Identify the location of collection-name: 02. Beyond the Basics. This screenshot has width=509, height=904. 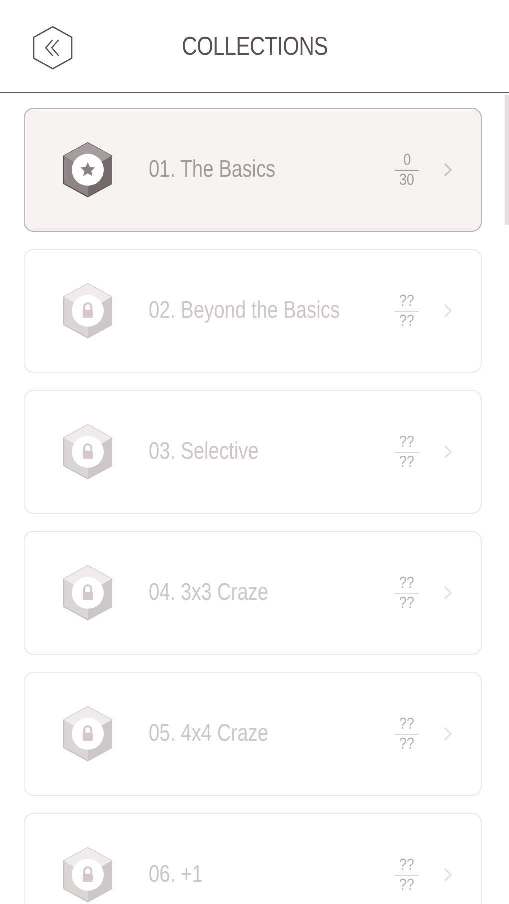
(245, 311).